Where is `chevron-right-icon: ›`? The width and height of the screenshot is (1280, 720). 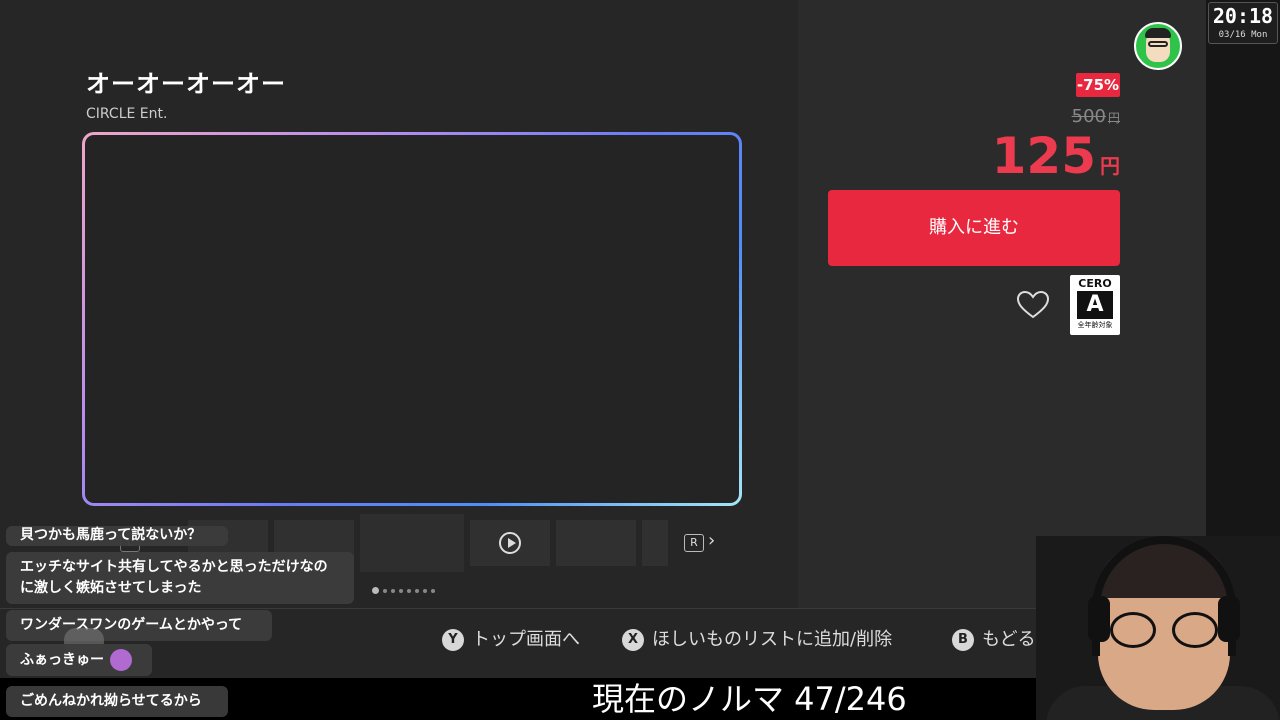
chevron-right-icon: › is located at coordinates (711, 540).